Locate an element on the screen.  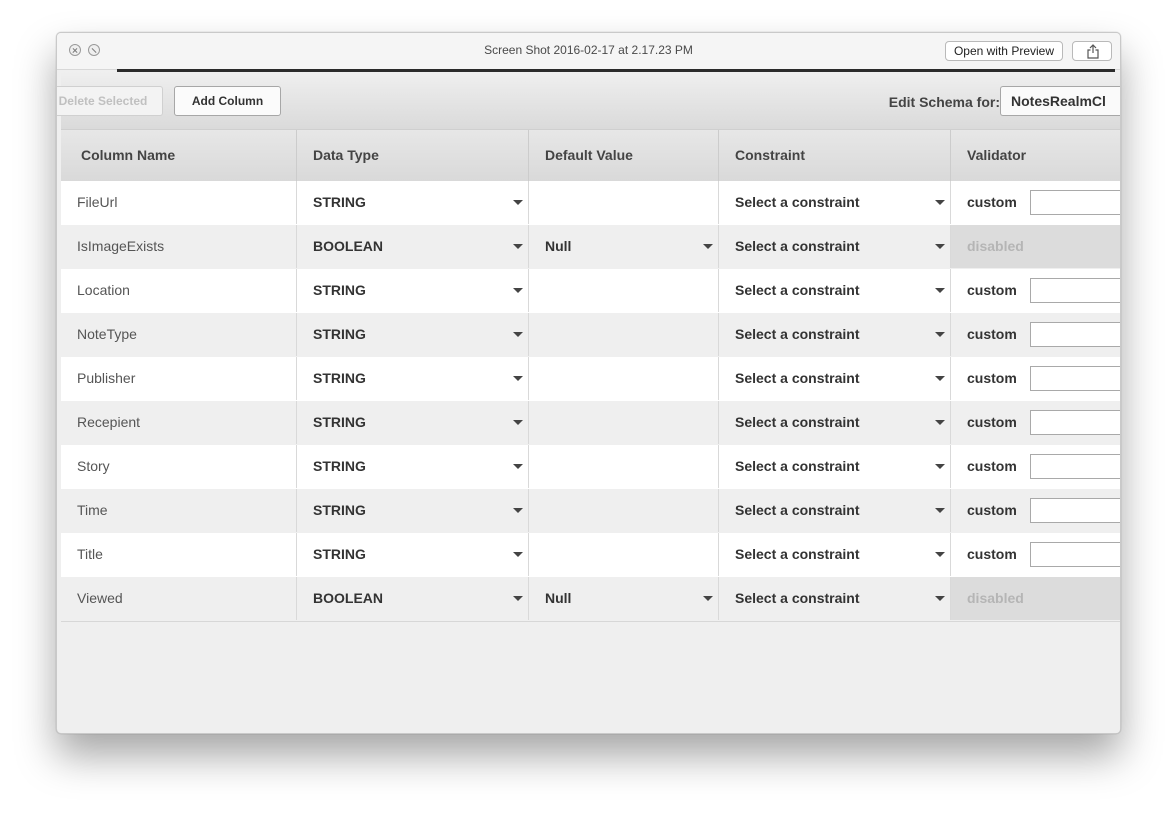
table-row: Time STRING Select a constraint custom is located at coordinates (590, 511).